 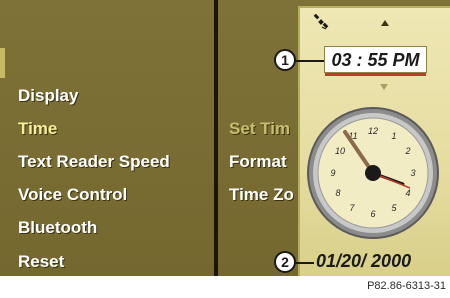 I want to click on numeral-10: 10, so click(x=340, y=151).